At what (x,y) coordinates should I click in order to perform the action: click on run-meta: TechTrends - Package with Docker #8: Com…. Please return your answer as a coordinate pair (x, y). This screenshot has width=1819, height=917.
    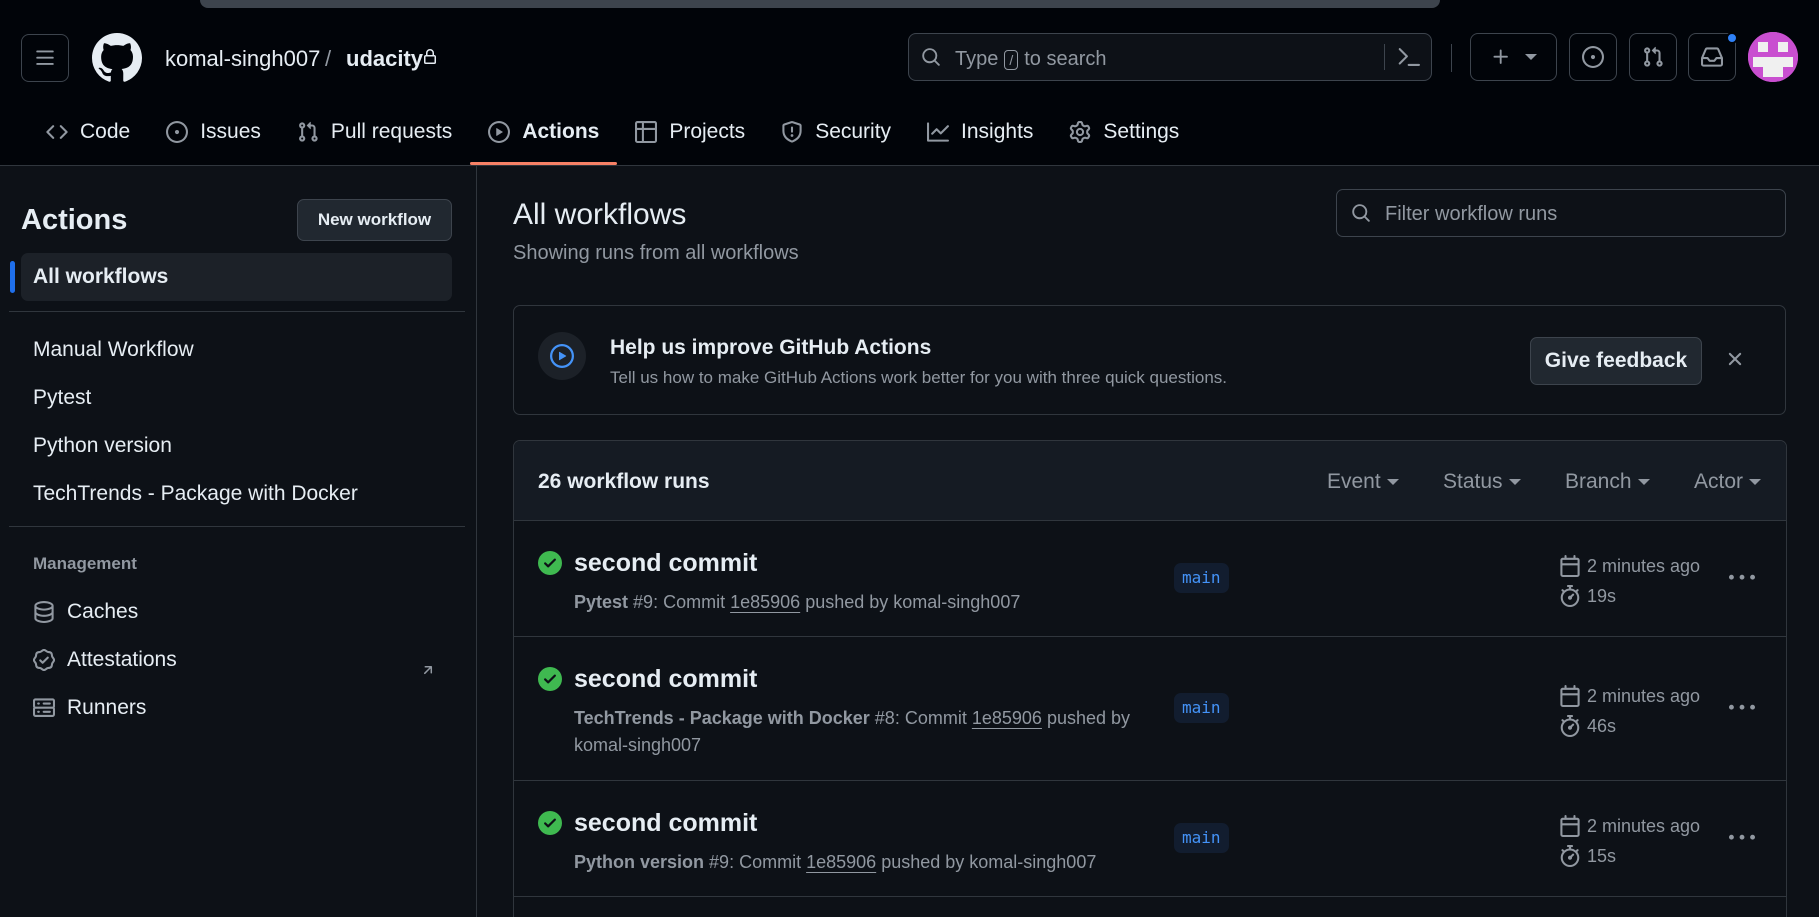
    Looking at the image, I should click on (852, 731).